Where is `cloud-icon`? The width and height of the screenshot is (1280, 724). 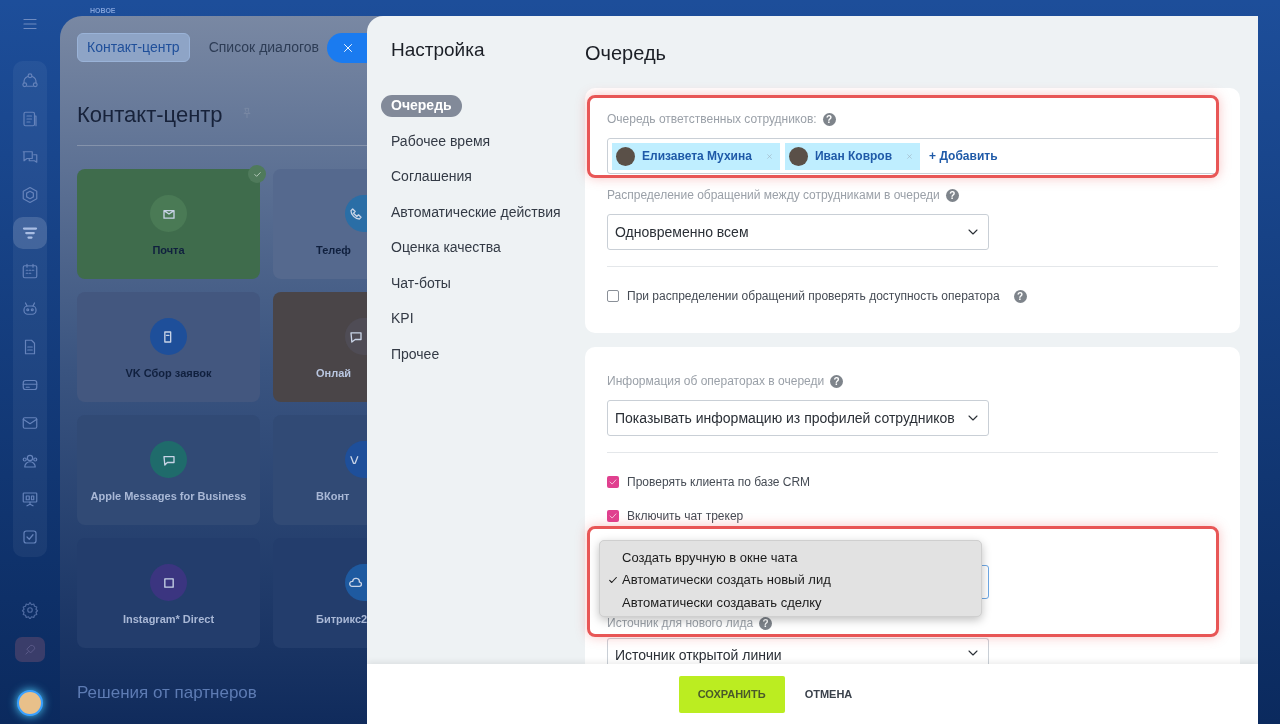
cloud-icon is located at coordinates (356, 582).